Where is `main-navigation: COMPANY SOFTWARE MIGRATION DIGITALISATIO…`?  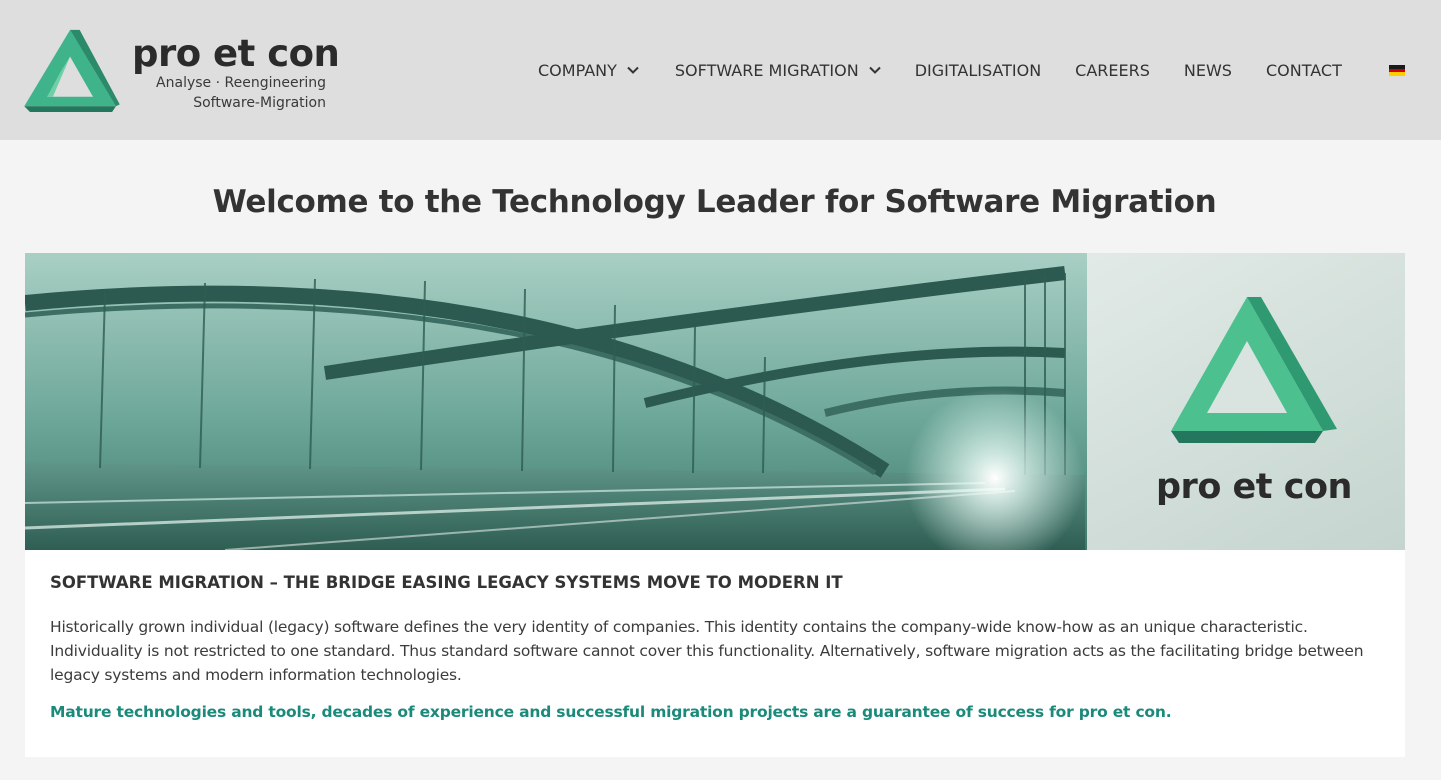 main-navigation: COMPANY SOFTWARE MIGRATION DIGITALISATIO… is located at coordinates (940, 70).